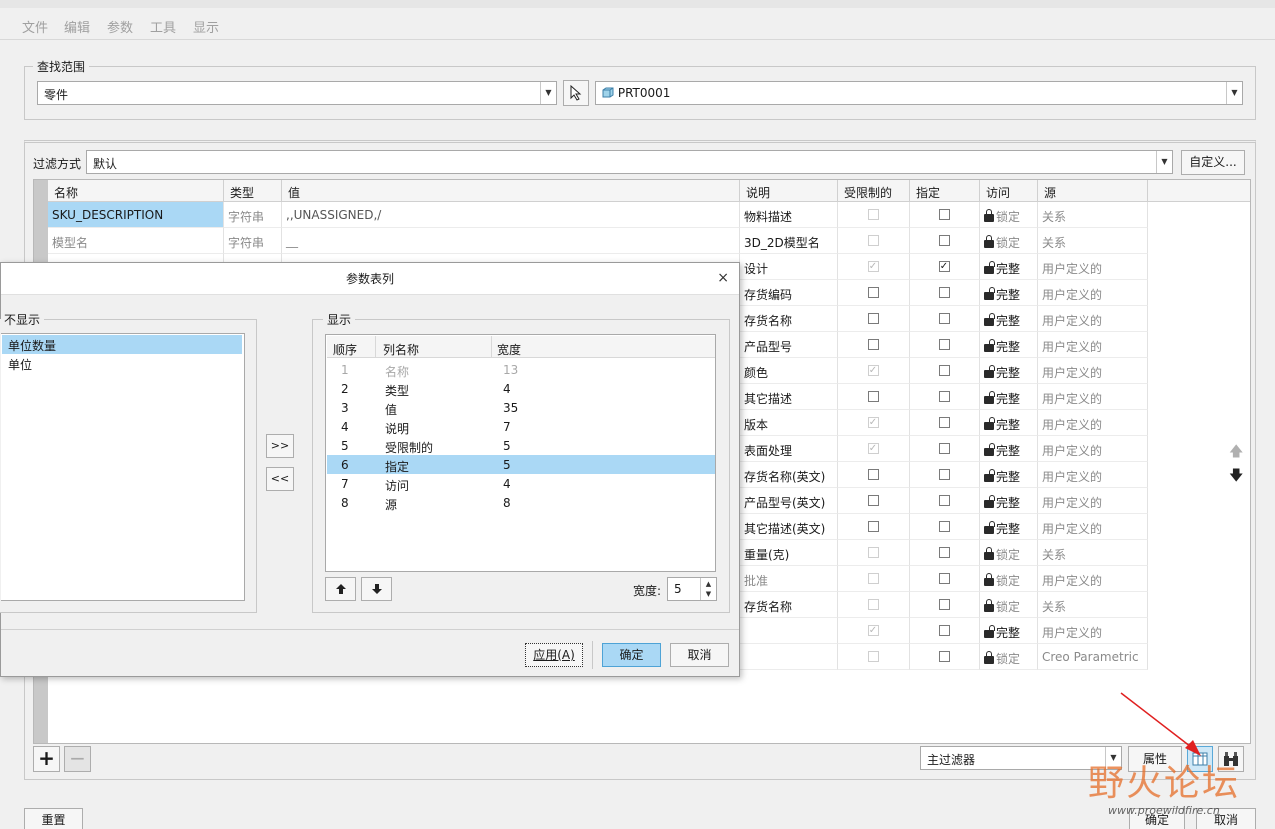 This screenshot has width=1275, height=829. I want to click on menu-display: 显示, so click(206, 26).